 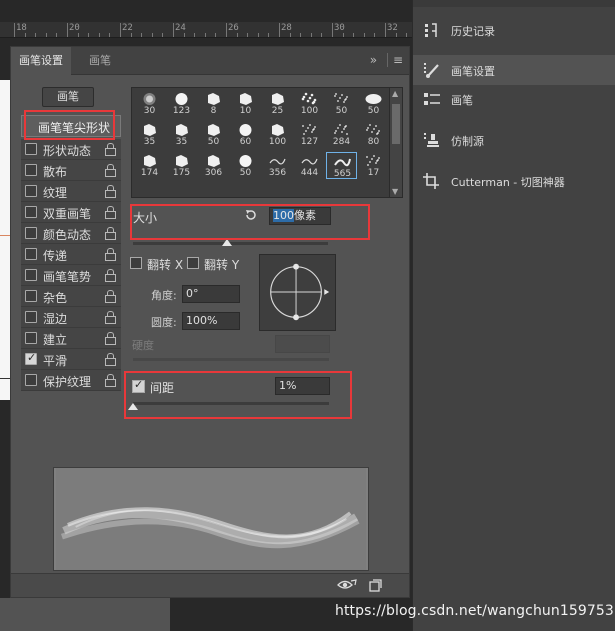 I want to click on brush-preset-cell: 127, so click(x=309, y=134).